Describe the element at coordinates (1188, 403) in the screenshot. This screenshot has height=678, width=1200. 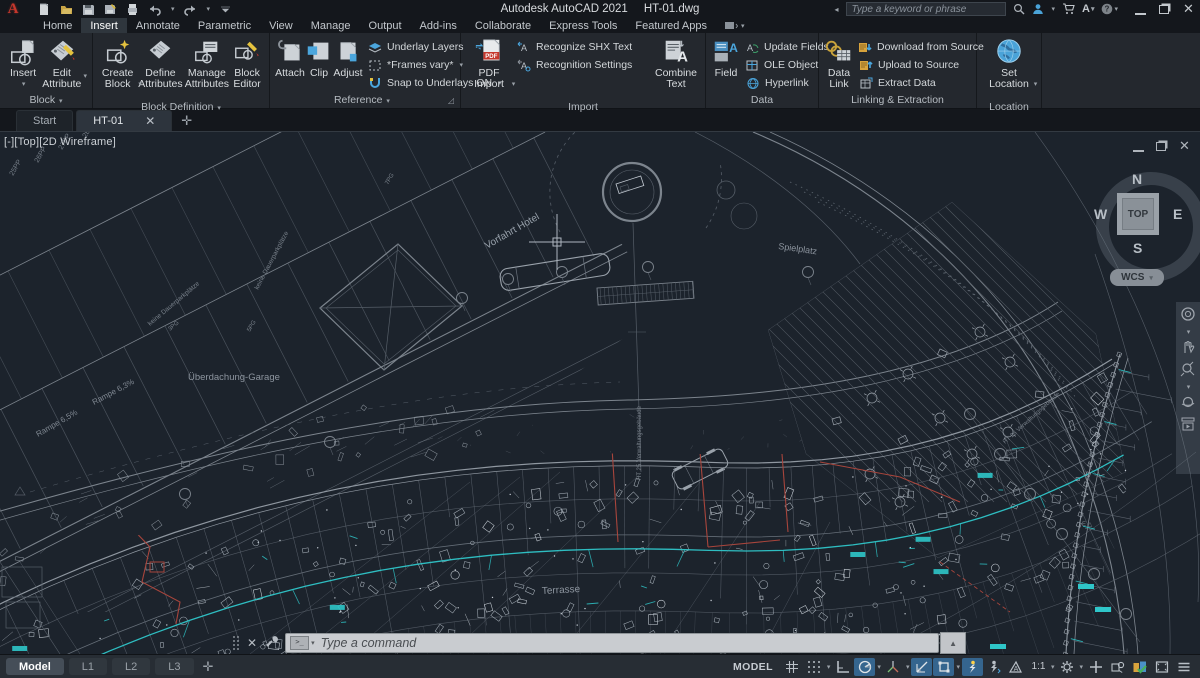
I see `orbit-icon` at that location.